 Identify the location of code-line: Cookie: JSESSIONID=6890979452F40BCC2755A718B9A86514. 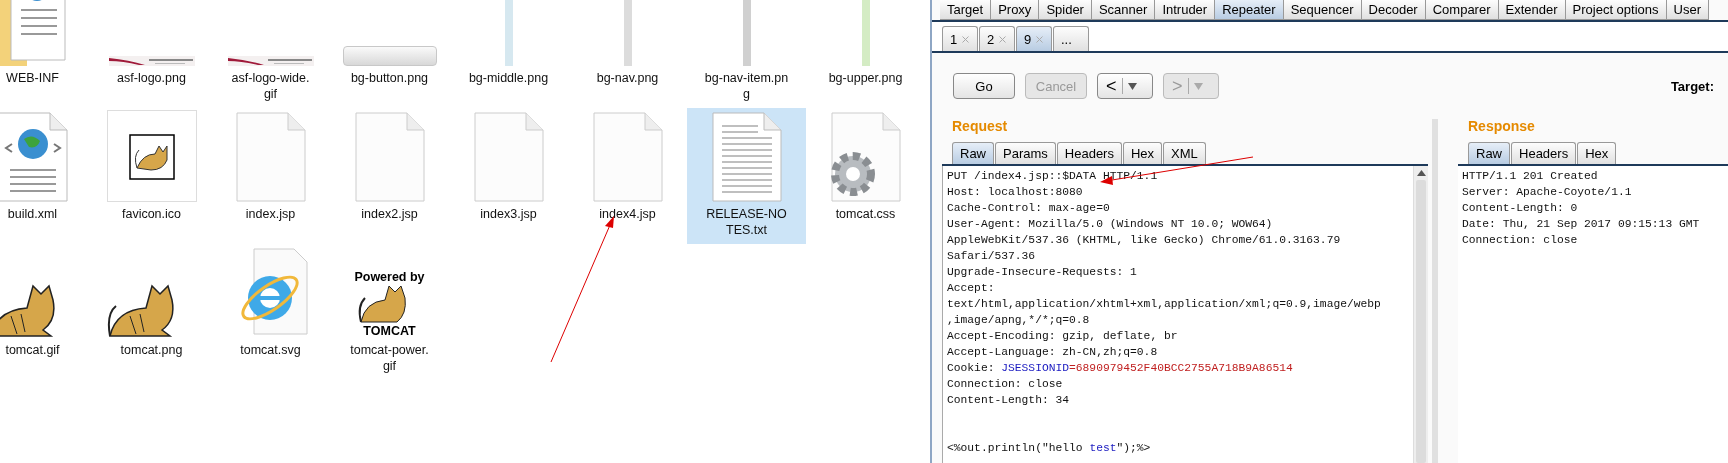
(1120, 368).